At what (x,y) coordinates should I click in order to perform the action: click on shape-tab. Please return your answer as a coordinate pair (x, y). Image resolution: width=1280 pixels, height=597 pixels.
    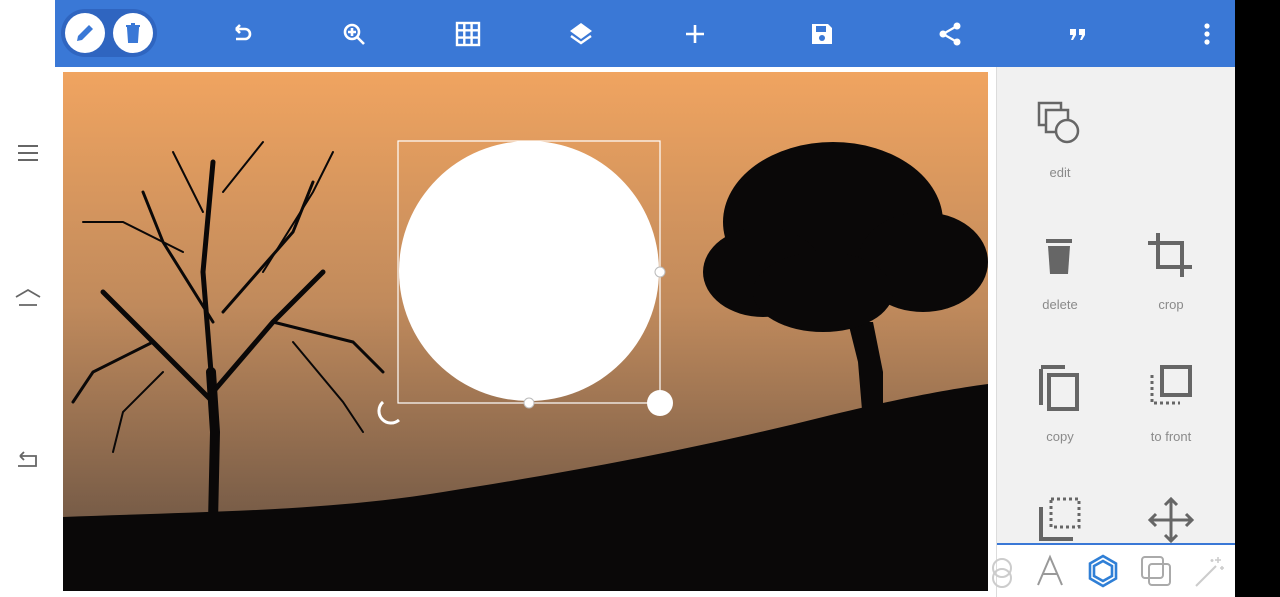
    Looking at the image, I should click on (1103, 571).